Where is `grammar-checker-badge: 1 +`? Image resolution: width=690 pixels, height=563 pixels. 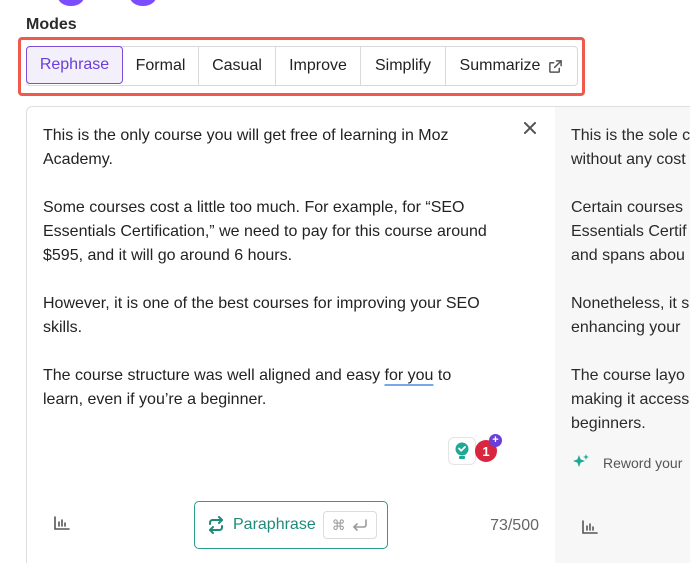
grammar-checker-badge: 1 + is located at coordinates (475, 449).